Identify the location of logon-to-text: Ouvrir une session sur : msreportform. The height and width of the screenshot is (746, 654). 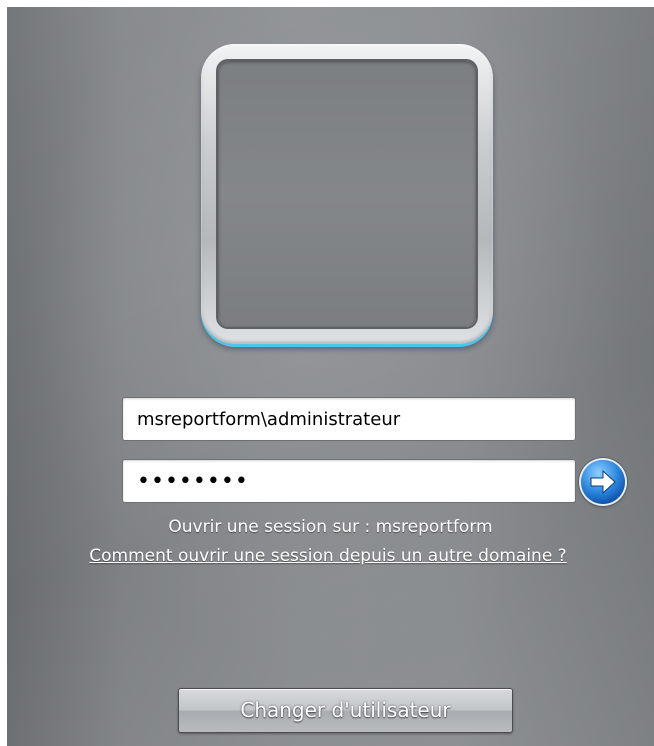
(330, 527).